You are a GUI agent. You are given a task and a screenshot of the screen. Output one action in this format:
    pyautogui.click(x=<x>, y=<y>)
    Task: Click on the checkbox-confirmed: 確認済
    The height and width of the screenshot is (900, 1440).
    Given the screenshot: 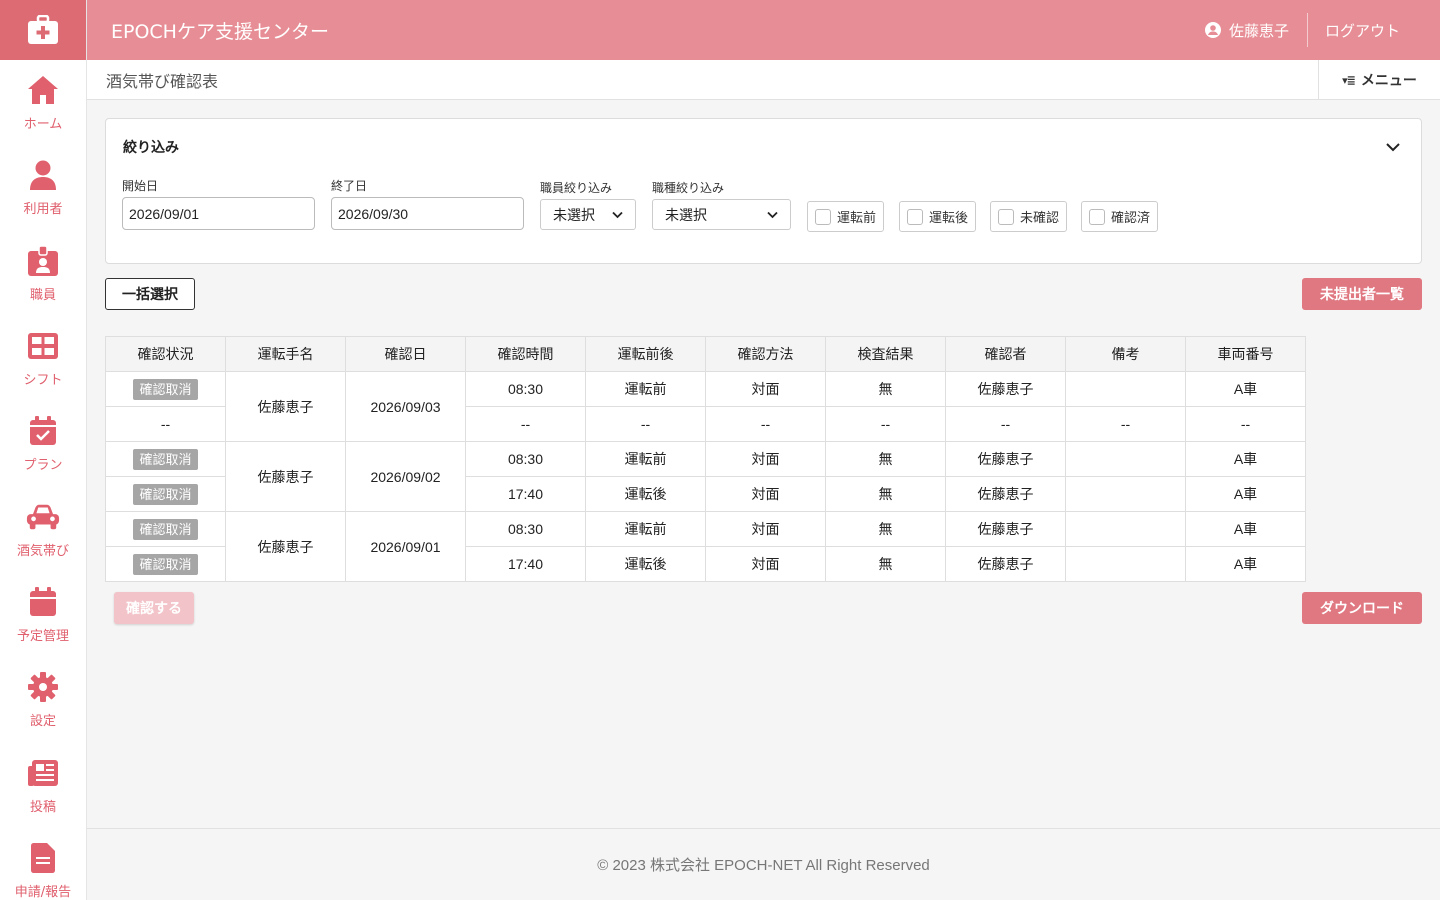 What is the action you would take?
    pyautogui.click(x=1120, y=216)
    